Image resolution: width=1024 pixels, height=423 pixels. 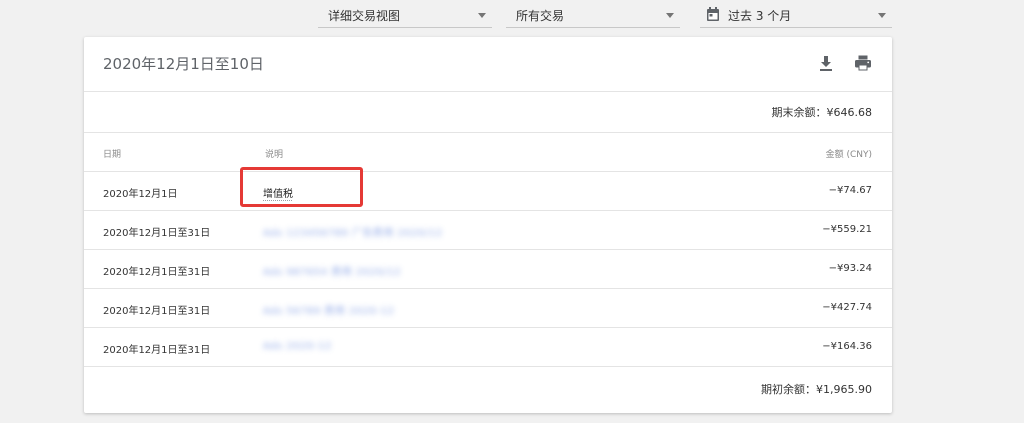 I want to click on row-description: Ads 2020-12, so click(x=297, y=346).